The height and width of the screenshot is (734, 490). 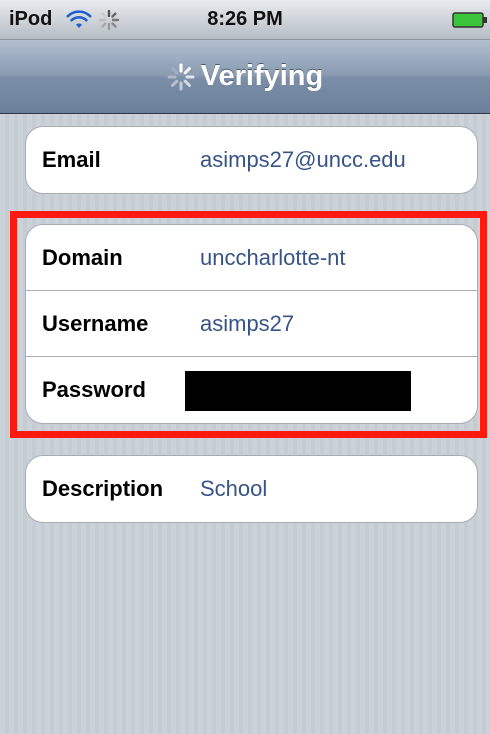 I want to click on email-group: Email asimps27@uncc.edu, so click(x=251, y=160).